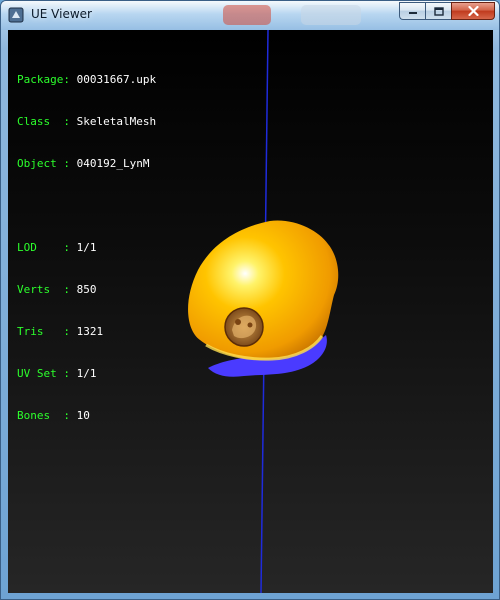 This screenshot has width=500, height=600. What do you see at coordinates (43, 247) in the screenshot?
I see `info-label: LOD :` at bounding box center [43, 247].